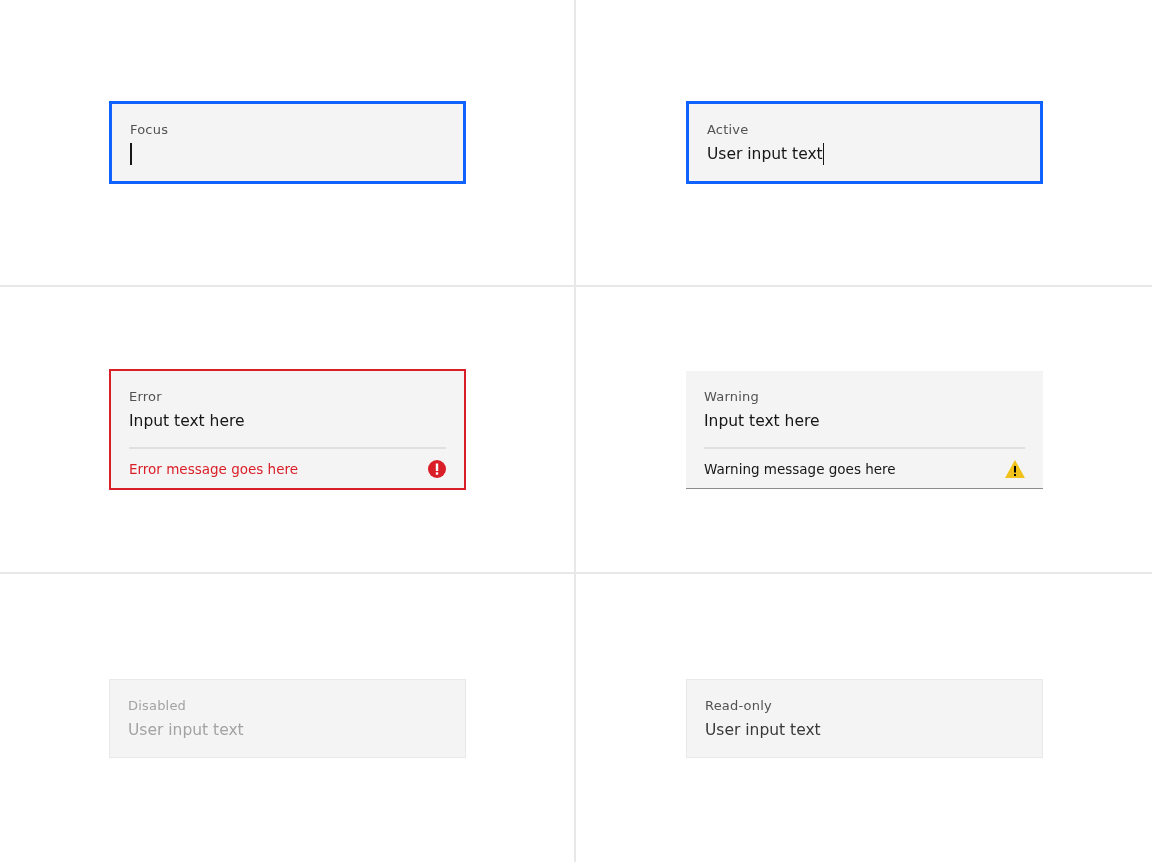 The image size is (1152, 862). What do you see at coordinates (1015, 468) in the screenshot?
I see `warning-icon` at bounding box center [1015, 468].